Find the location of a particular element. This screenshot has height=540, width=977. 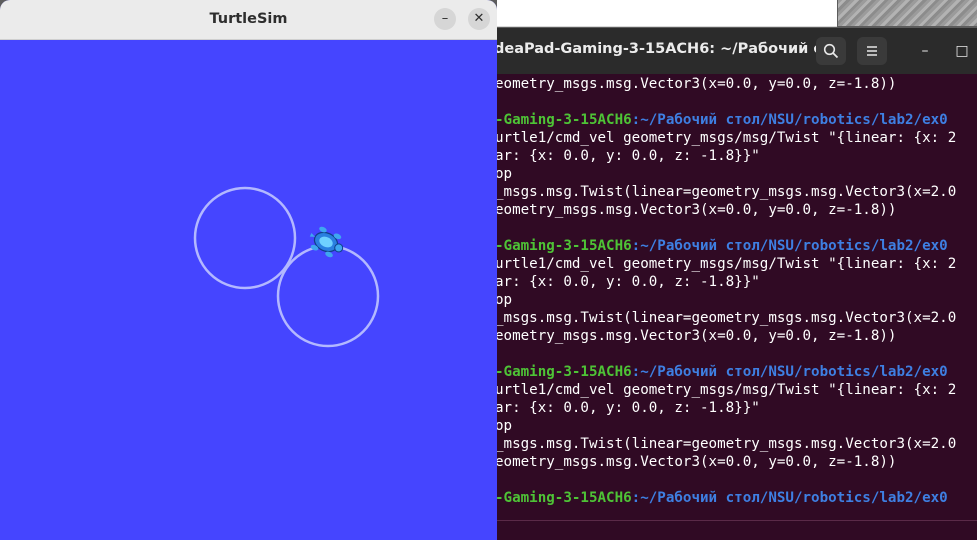

turtlesim-titlebar: TurtleSim – ✕ is located at coordinates (248, 20).